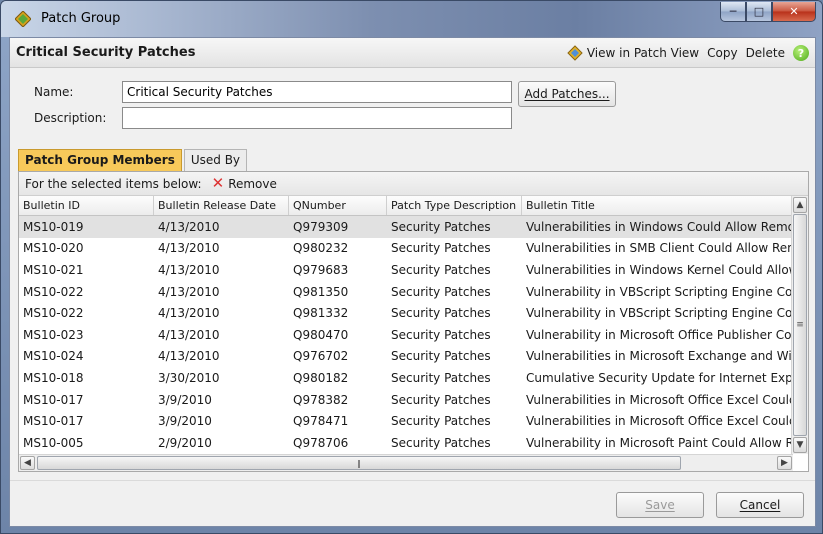 This screenshot has width=823, height=534. What do you see at coordinates (765, 53) in the screenshot?
I see `delete-link: Delete` at bounding box center [765, 53].